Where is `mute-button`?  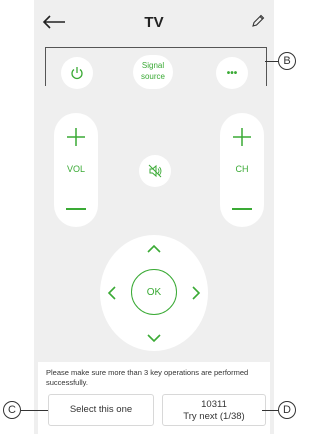 mute-button is located at coordinates (155, 171).